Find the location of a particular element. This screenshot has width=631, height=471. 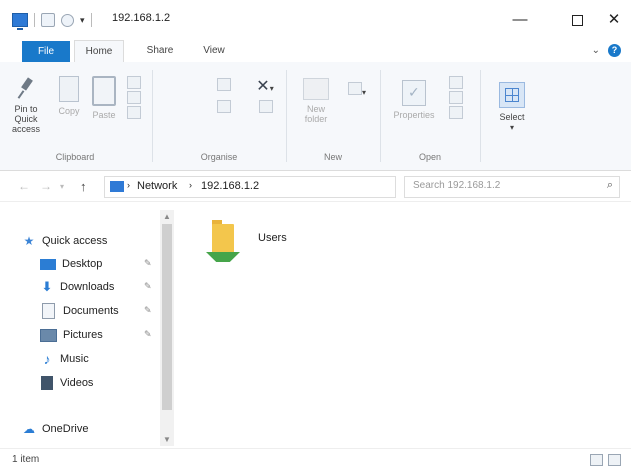

cut-icon is located at coordinates (134, 82).